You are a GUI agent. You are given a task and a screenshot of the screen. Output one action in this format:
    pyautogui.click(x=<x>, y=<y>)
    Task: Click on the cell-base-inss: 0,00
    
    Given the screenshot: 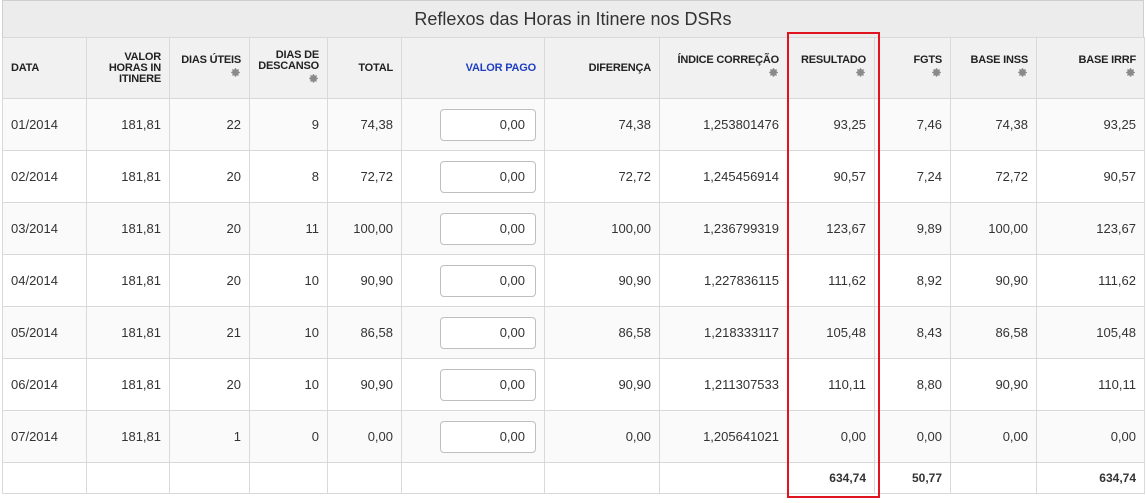 What is the action you would take?
    pyautogui.click(x=993, y=436)
    